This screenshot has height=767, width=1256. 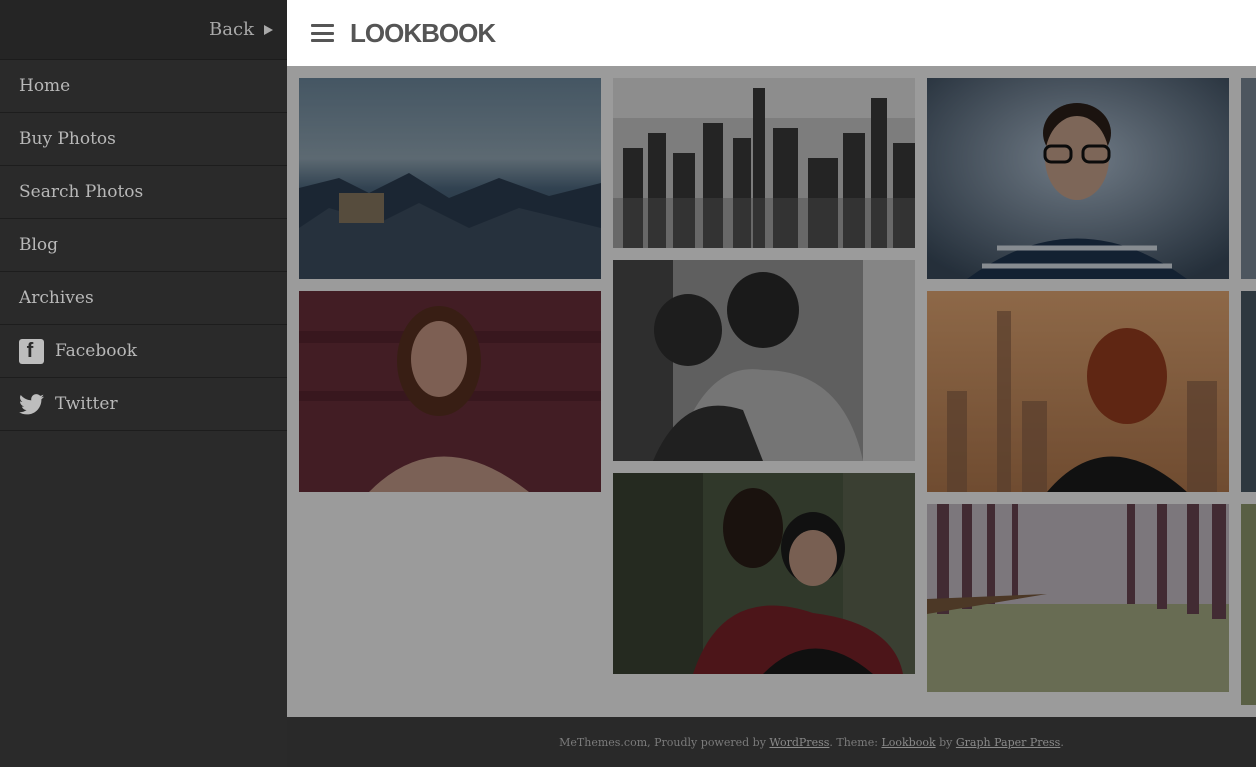 What do you see at coordinates (945, 742) in the screenshot?
I see `footer-by-text: by` at bounding box center [945, 742].